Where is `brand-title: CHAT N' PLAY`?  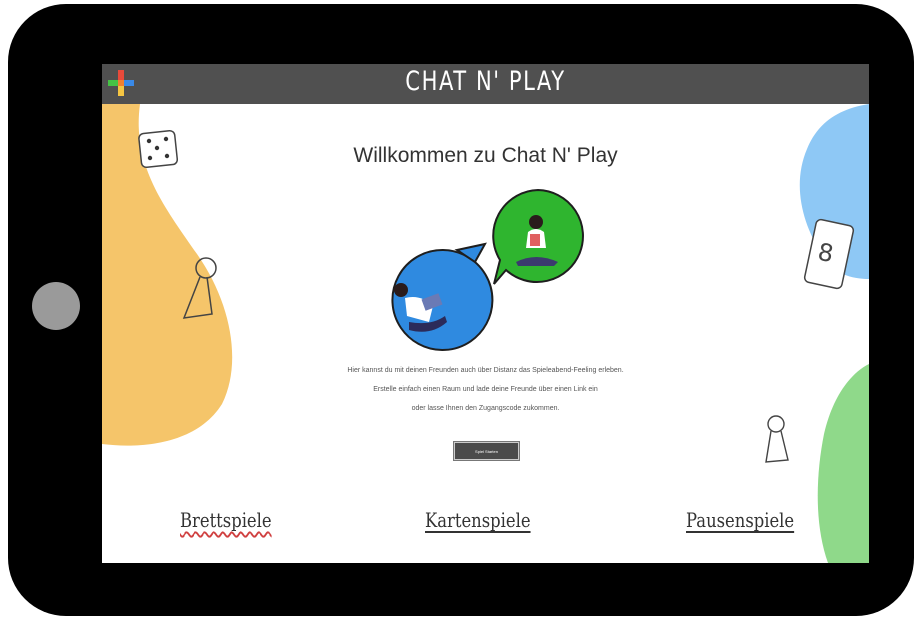
brand-title: CHAT N' PLAY is located at coordinates (485, 81).